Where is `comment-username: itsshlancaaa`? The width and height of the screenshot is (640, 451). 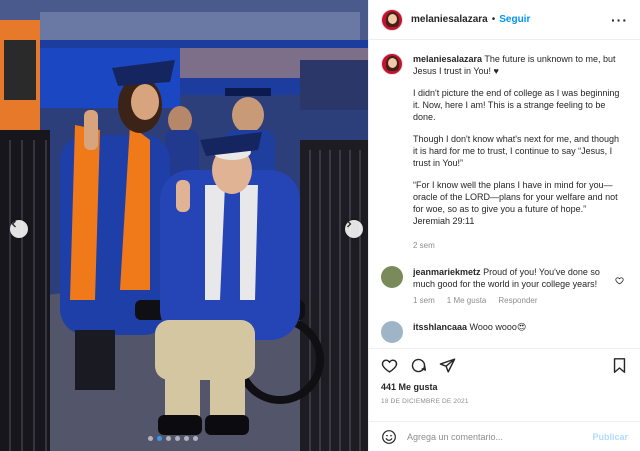
comment-username: itsshlancaaa is located at coordinates (440, 327).